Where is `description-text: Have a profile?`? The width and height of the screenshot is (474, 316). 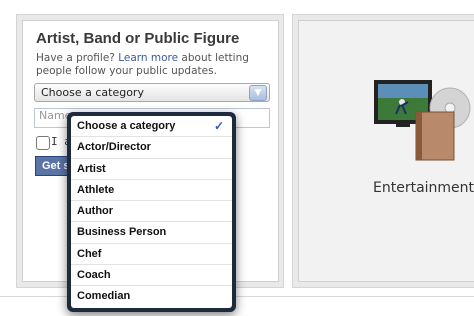
description-text: Have a profile? is located at coordinates (77, 58).